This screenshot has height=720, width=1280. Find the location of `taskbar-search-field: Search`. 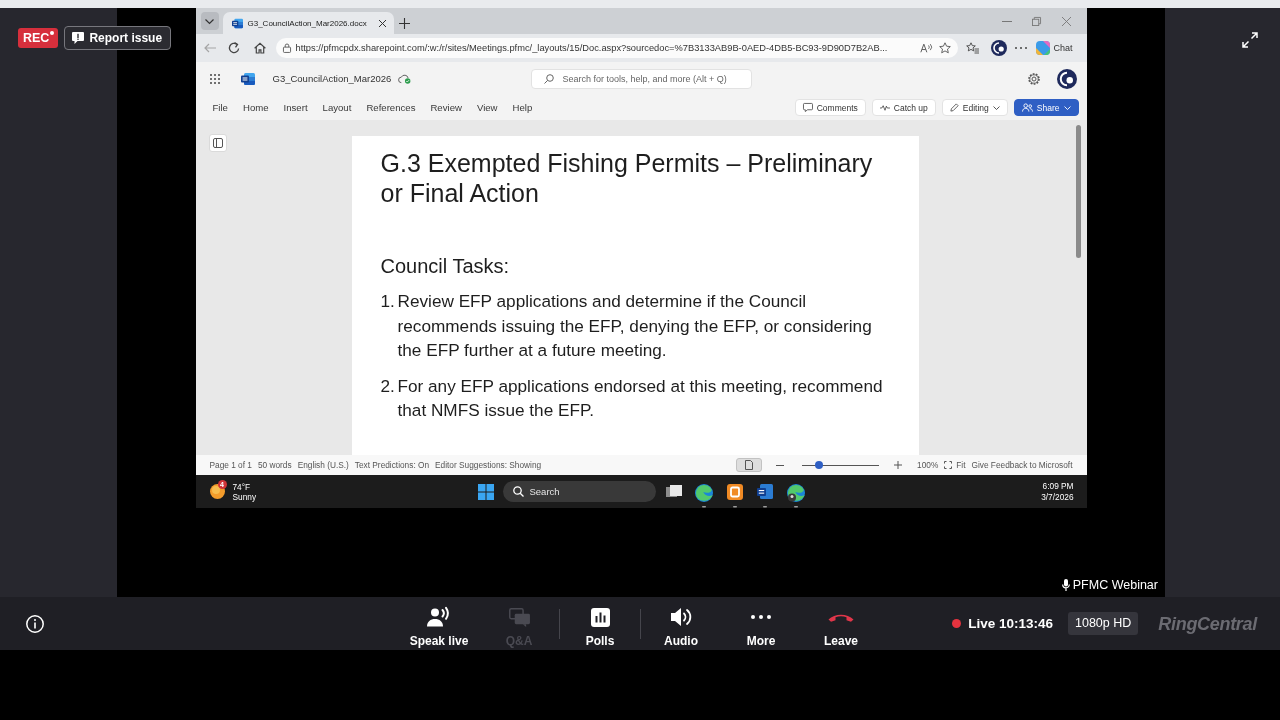

taskbar-search-field: Search is located at coordinates (579, 491).